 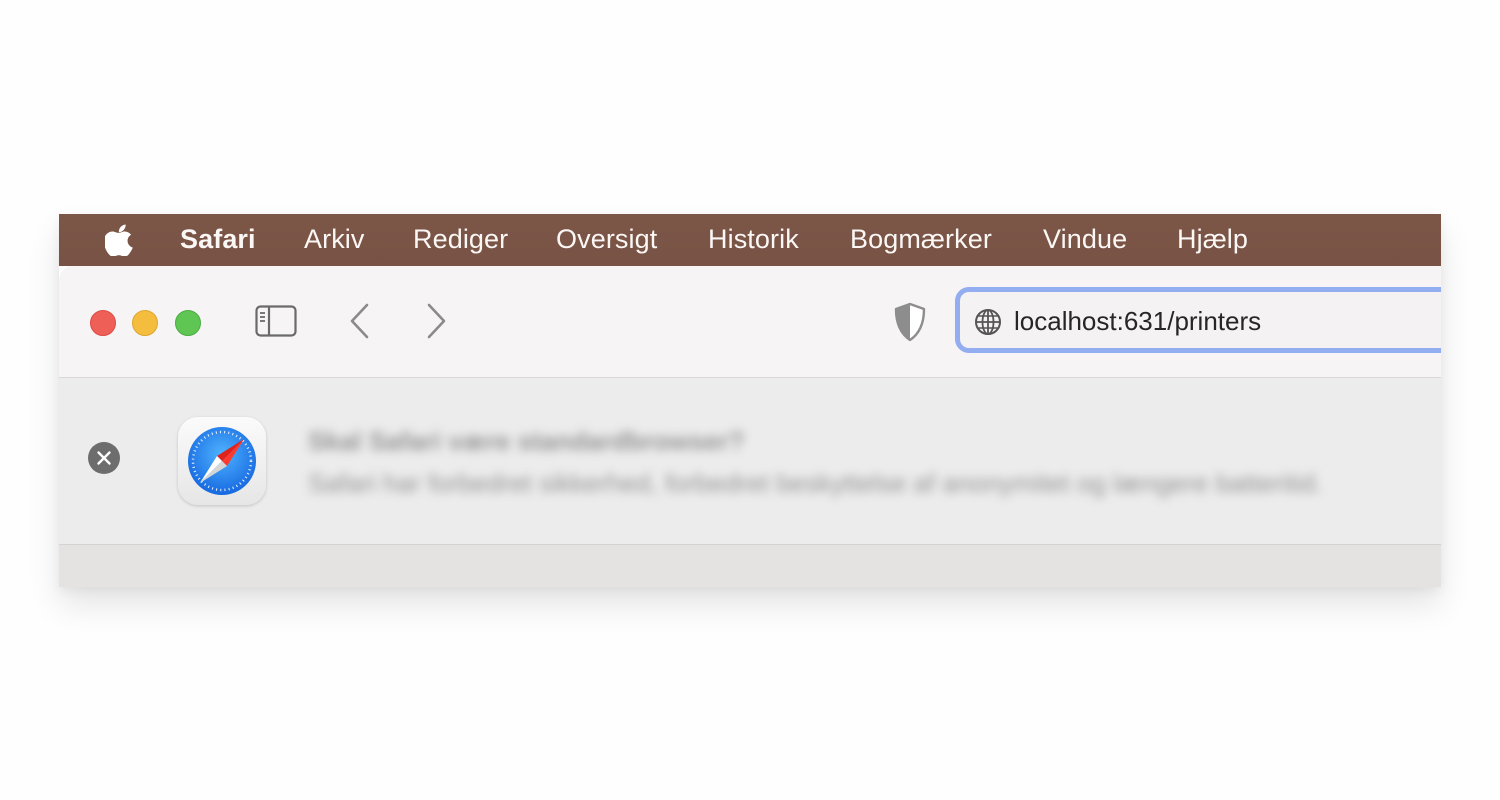 I want to click on menu-hjaelp: Hjælp, so click(x=1212, y=240).